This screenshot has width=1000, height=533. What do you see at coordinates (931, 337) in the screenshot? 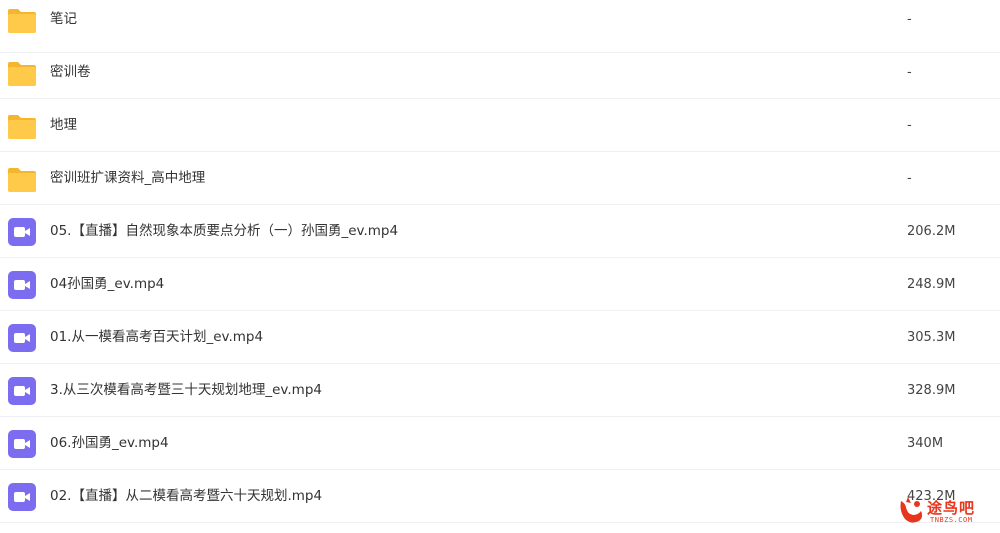
I see `file-size: 305.3M` at bounding box center [931, 337].